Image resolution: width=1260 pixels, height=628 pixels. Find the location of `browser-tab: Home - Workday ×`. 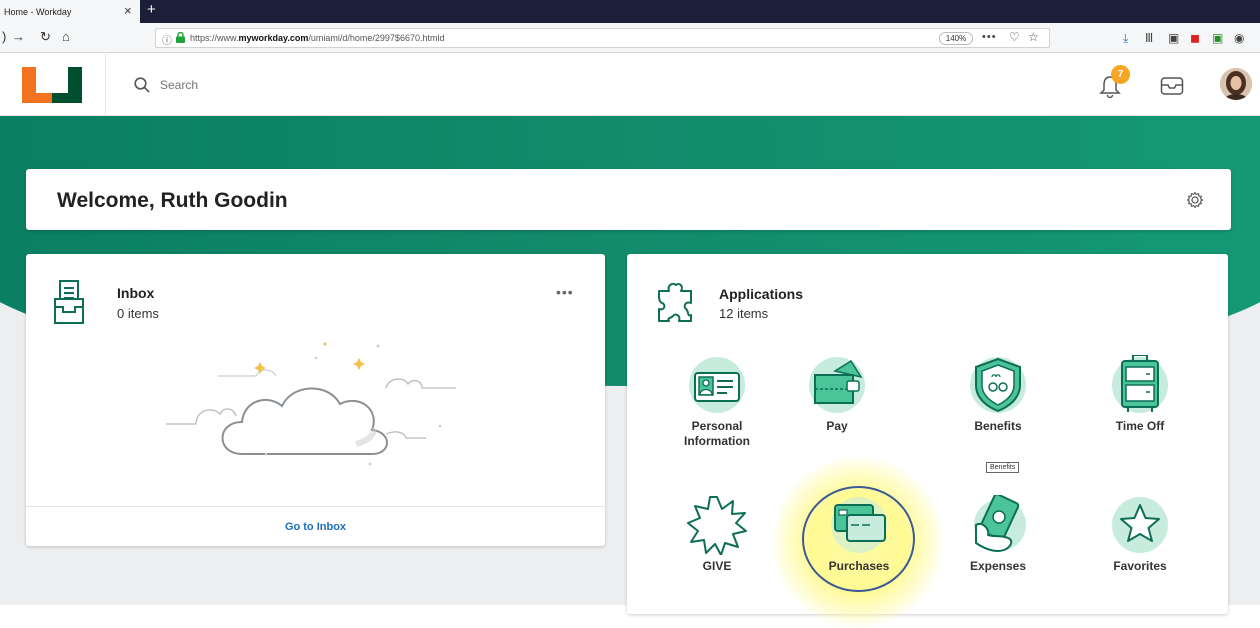

browser-tab: Home - Workday × is located at coordinates (70, 11).